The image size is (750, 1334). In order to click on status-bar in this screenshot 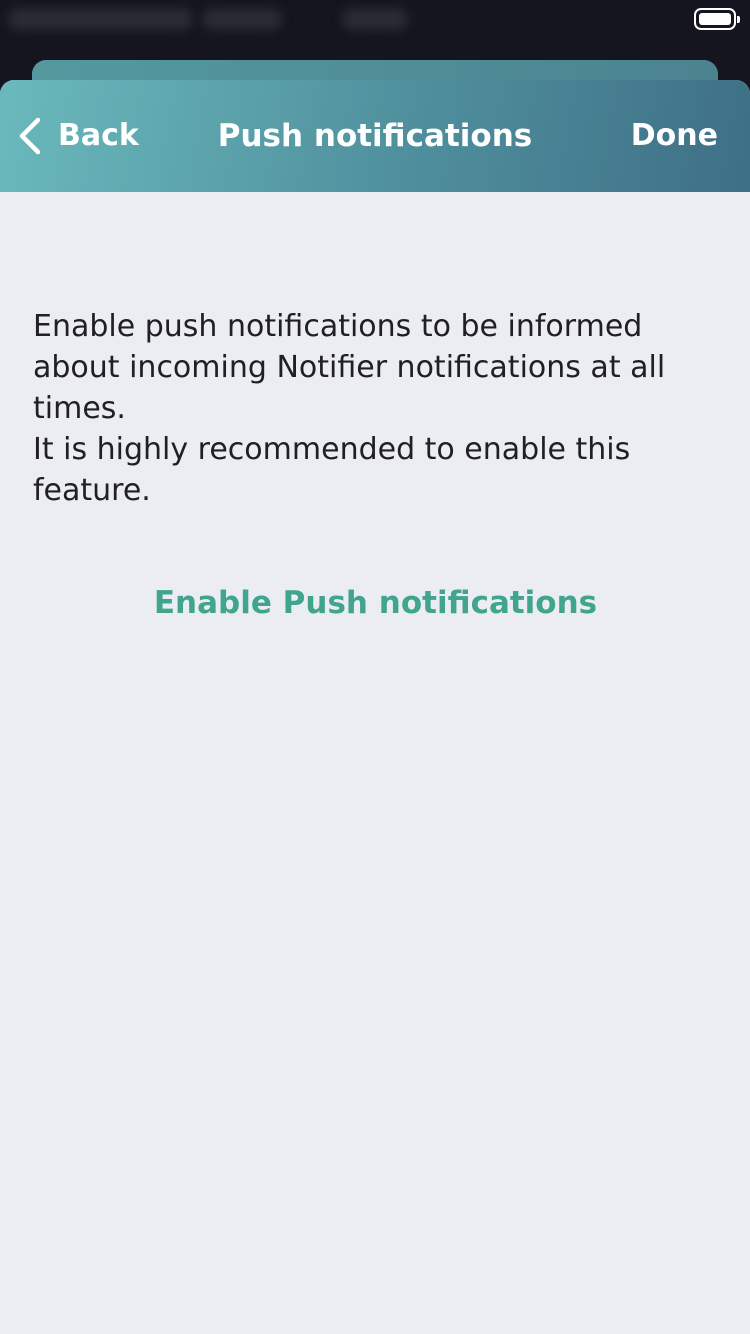, I will do `click(375, 30)`.